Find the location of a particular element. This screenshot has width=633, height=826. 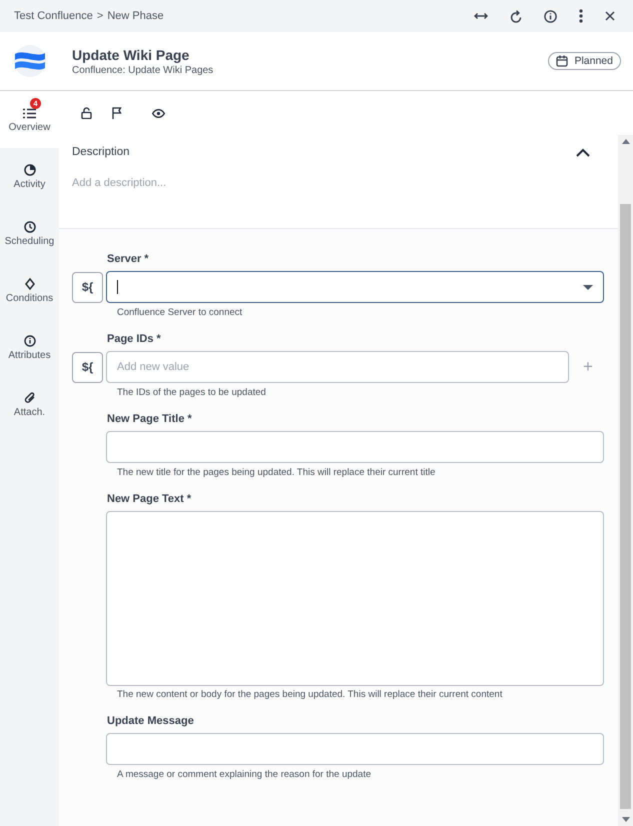

chevron-icon is located at coordinates (583, 152).